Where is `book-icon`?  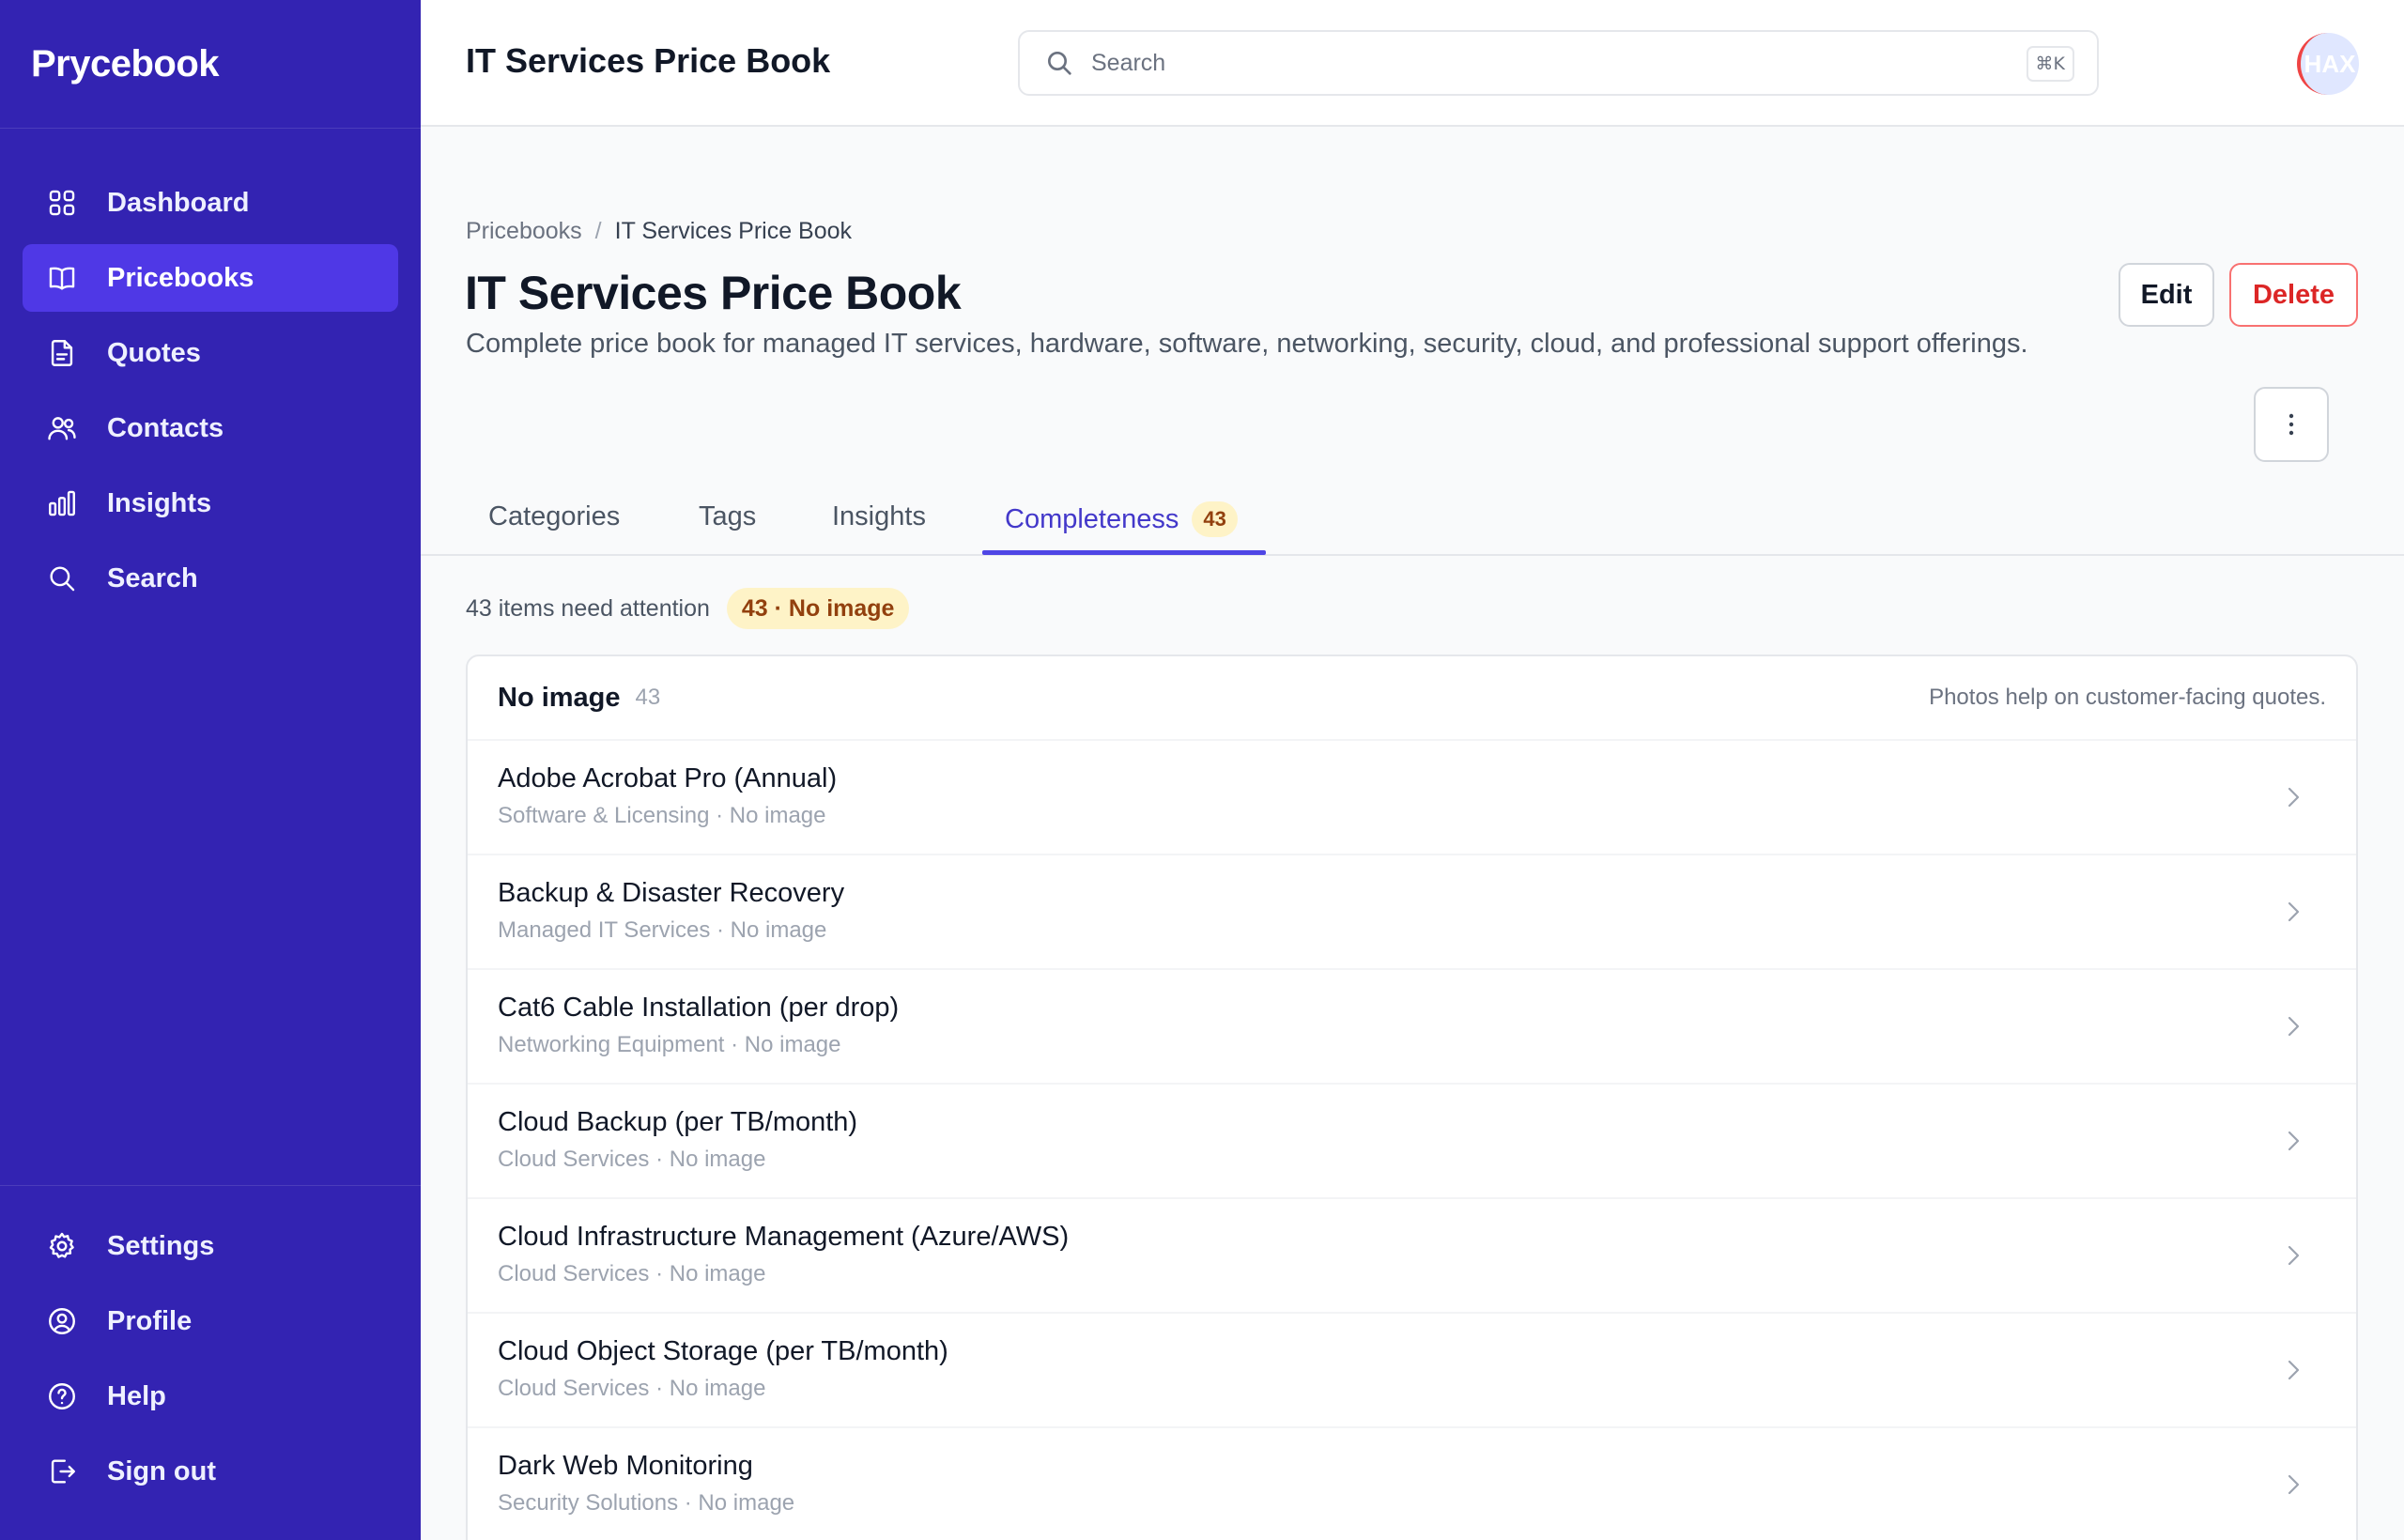 book-icon is located at coordinates (62, 278).